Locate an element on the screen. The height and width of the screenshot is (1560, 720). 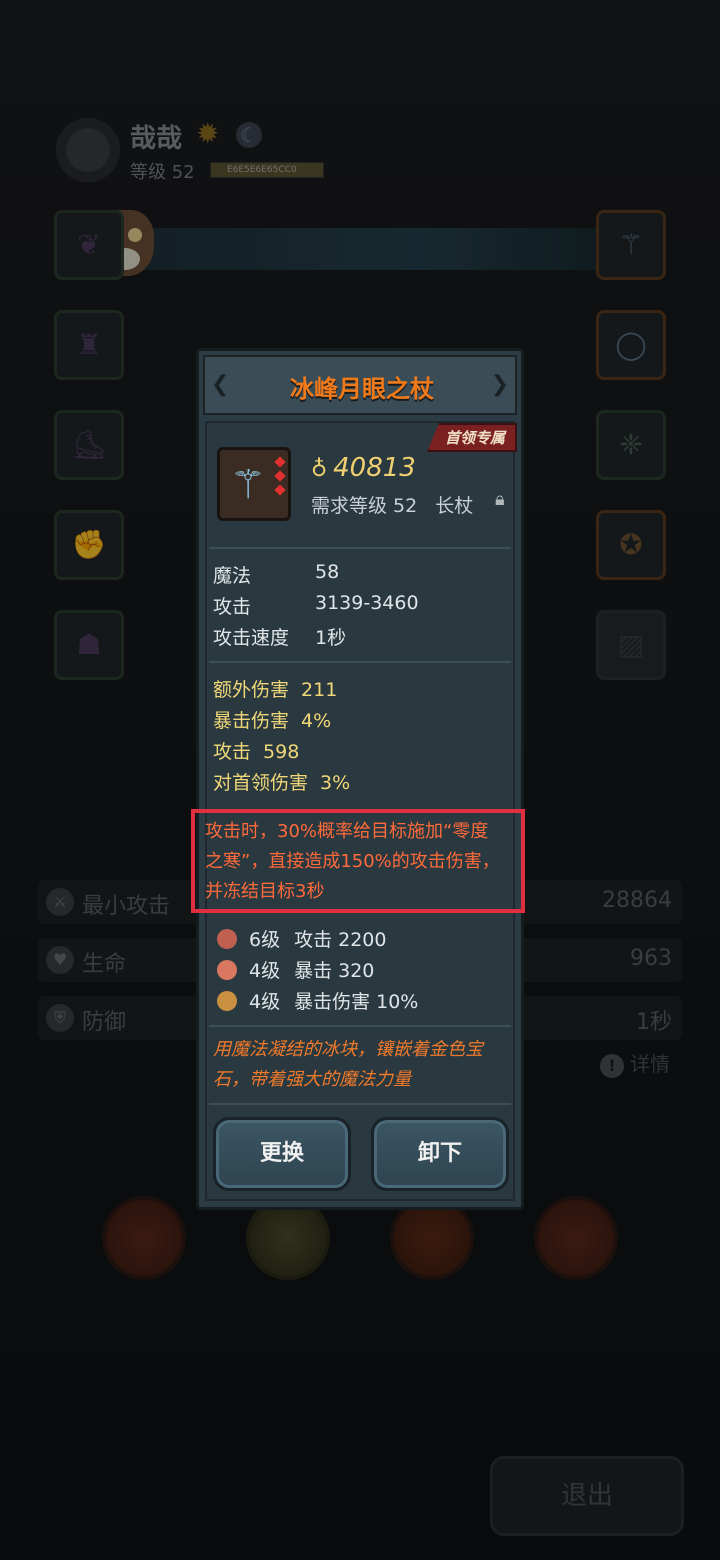
bonus-stat-row: 暴击伤害 4% is located at coordinates (272, 719).